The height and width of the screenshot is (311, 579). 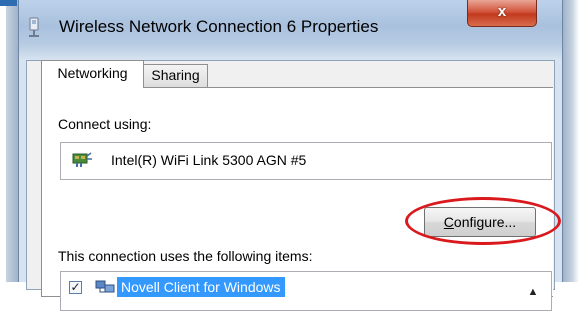 What do you see at coordinates (75, 287) in the screenshot?
I see `item-checkbox: ✓` at bounding box center [75, 287].